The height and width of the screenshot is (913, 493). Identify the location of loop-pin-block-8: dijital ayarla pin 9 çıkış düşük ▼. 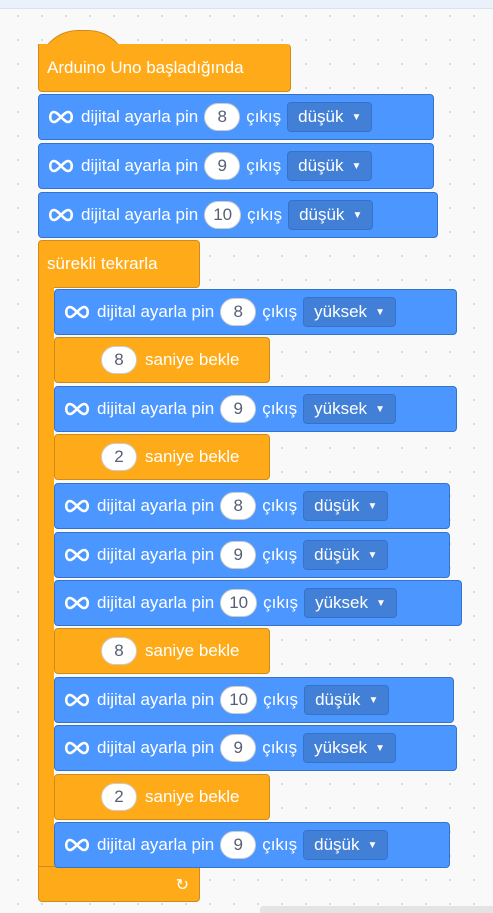
(252, 845).